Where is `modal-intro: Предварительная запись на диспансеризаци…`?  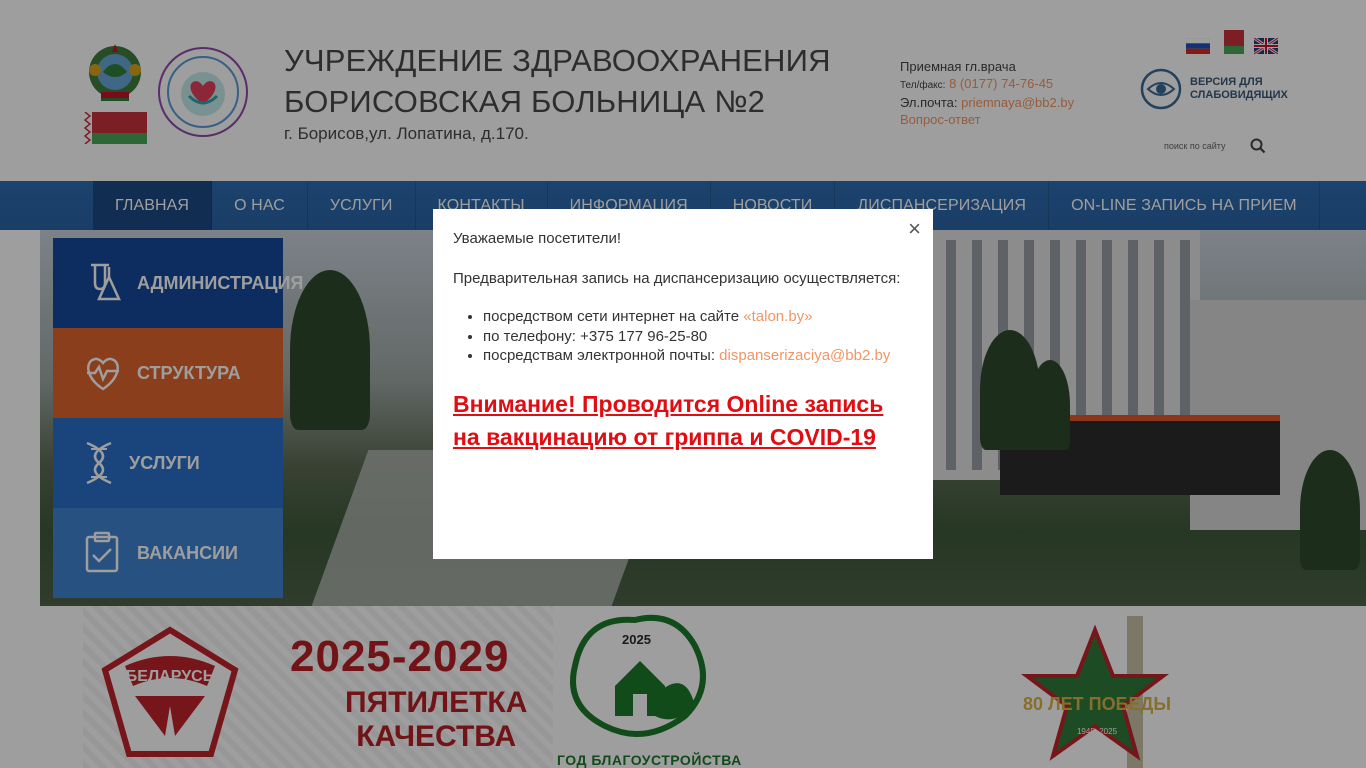 modal-intro: Предварительная запись на диспансеризаци… is located at coordinates (677, 278).